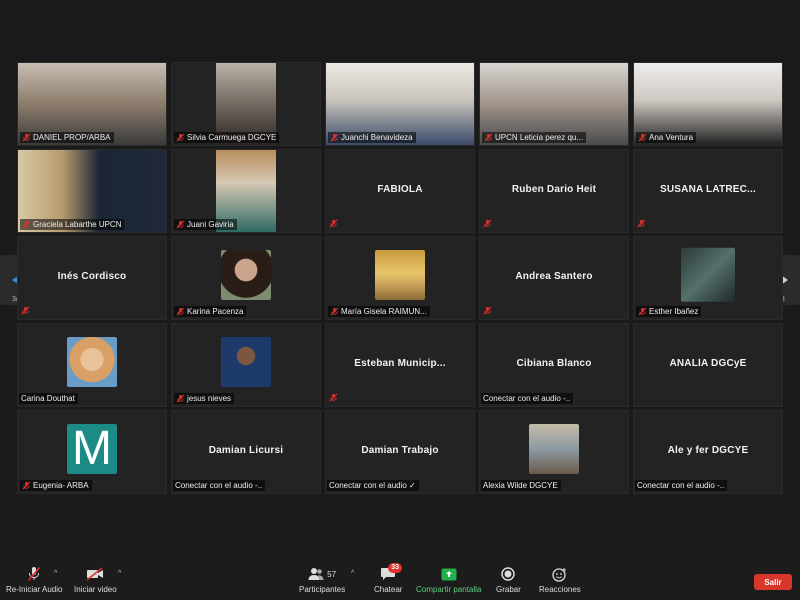 This screenshot has width=800, height=600. I want to click on participant-display-name: ANALÍA DGCyE, so click(708, 363).